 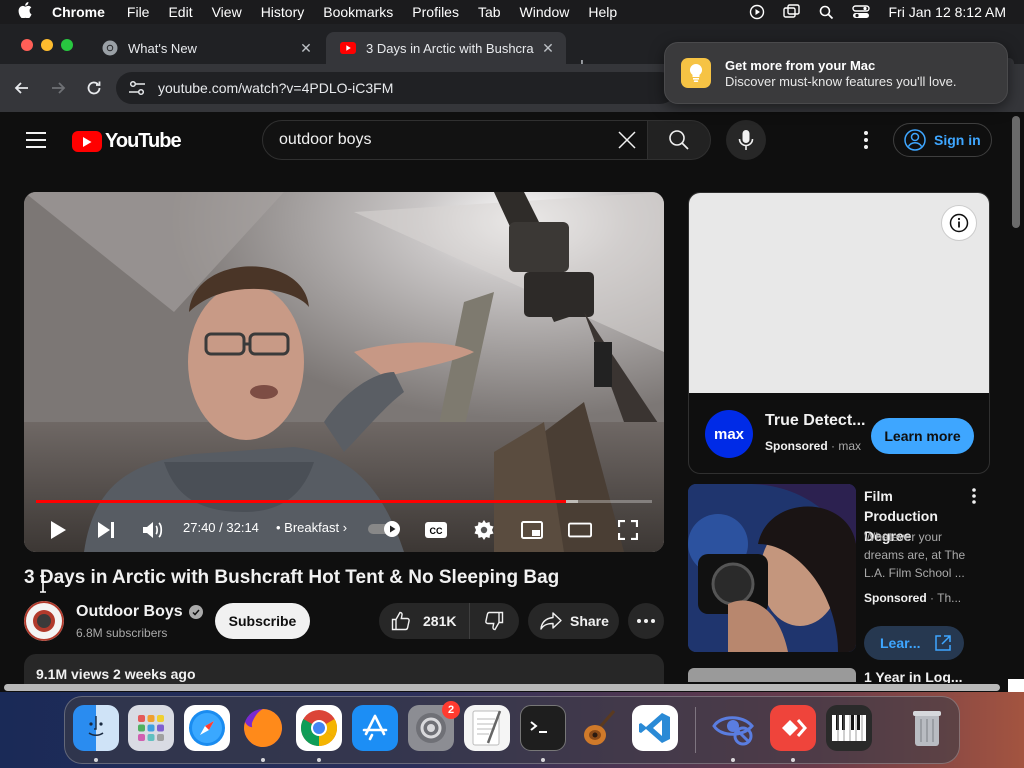 What do you see at coordinates (494, 621) in the screenshot?
I see `dislike-button` at bounding box center [494, 621].